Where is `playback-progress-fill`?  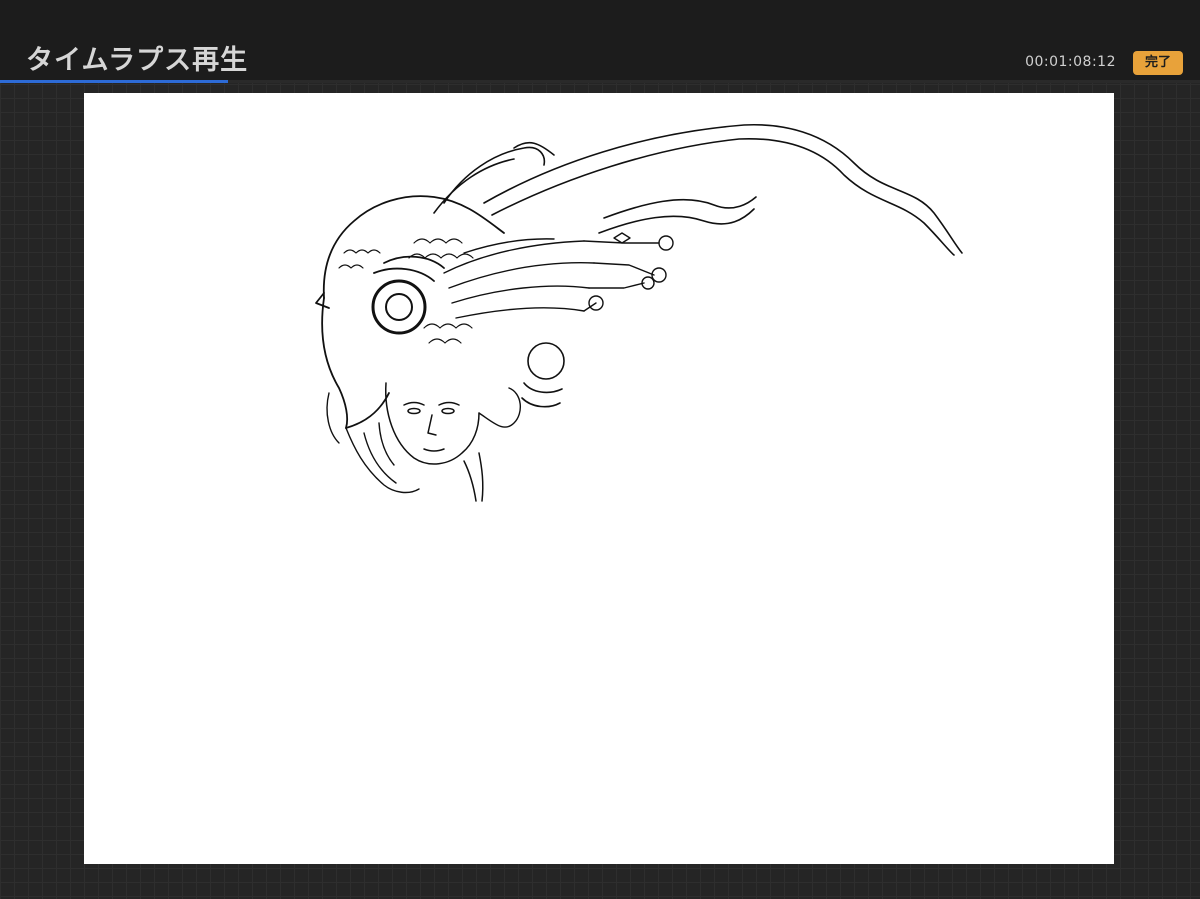
playback-progress-fill is located at coordinates (114, 81).